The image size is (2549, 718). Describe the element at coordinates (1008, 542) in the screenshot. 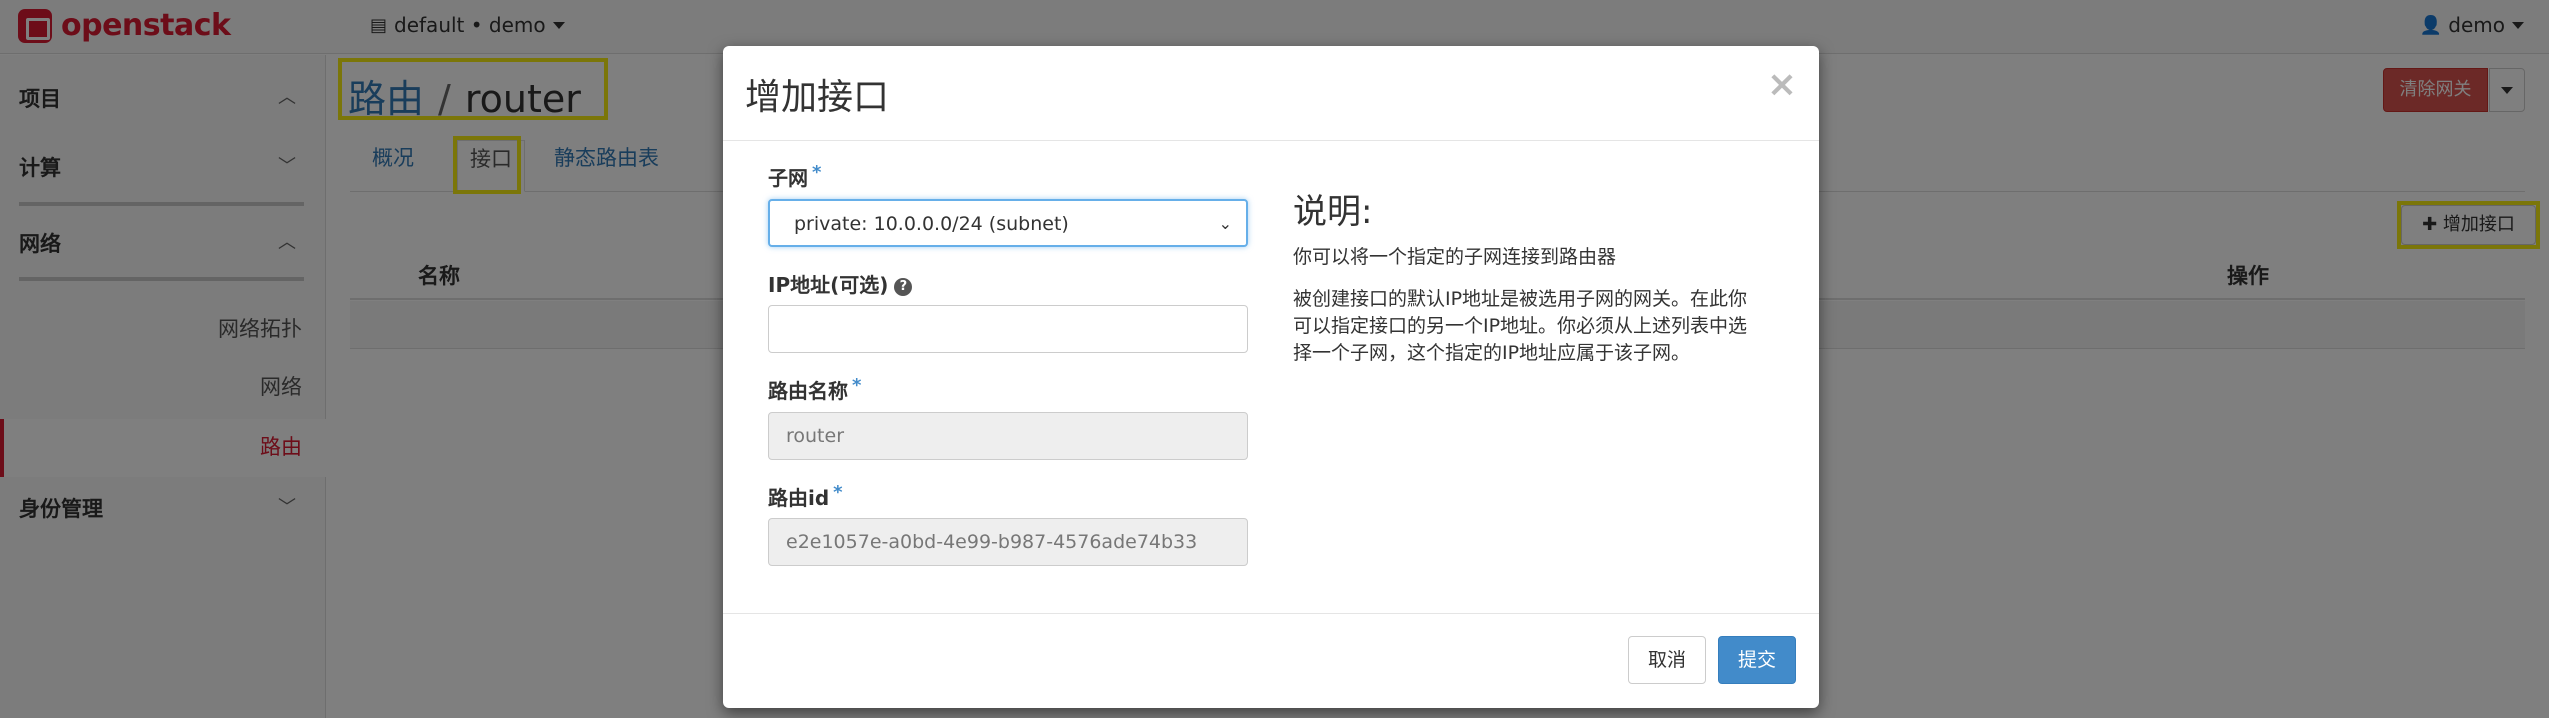

I see `router-id-field: e2e1057e-a0bd-4e99-b987-4576ade74b33` at that location.